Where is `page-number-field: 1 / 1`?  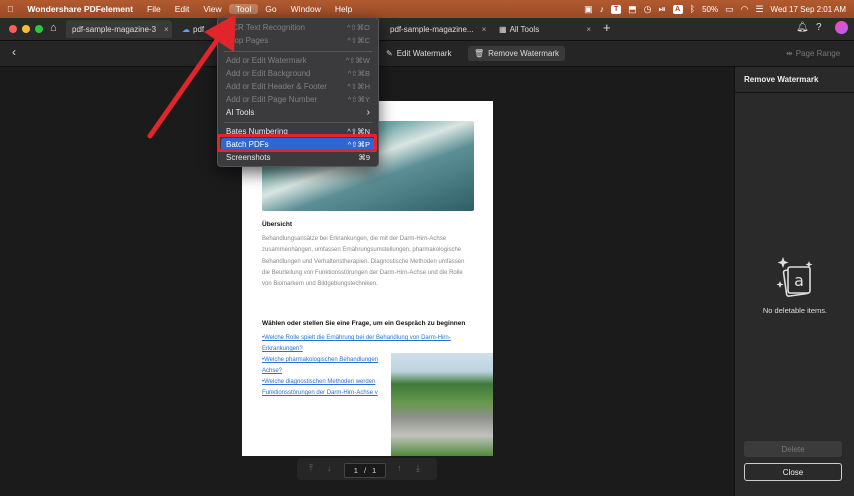 page-number-field: 1 / 1 is located at coordinates (365, 470).